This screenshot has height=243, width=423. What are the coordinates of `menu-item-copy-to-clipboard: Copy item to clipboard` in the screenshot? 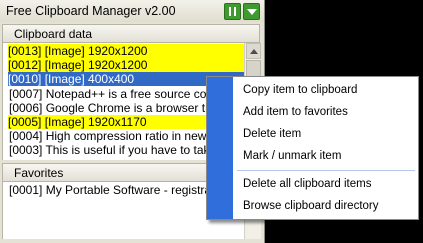 It's located at (300, 90).